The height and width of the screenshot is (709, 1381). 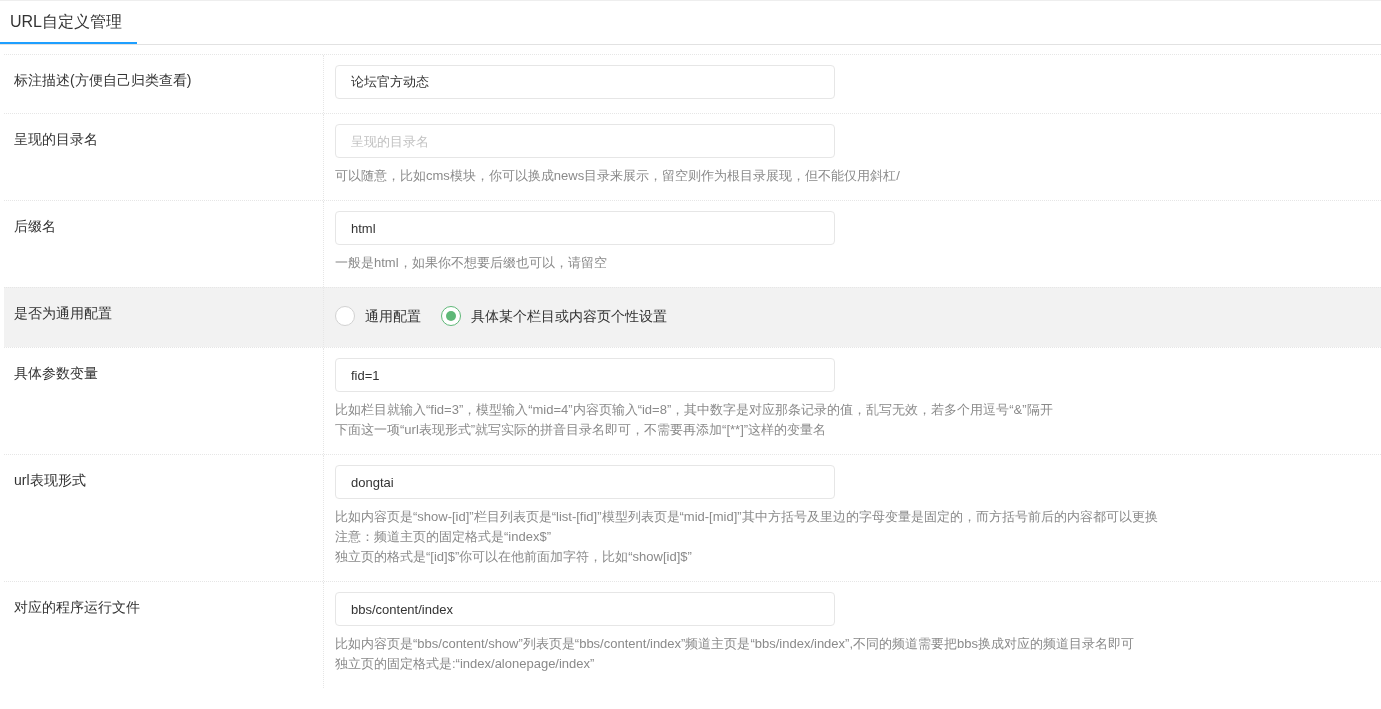 What do you see at coordinates (68, 23) in the screenshot?
I see `tab: URL自定义管理` at bounding box center [68, 23].